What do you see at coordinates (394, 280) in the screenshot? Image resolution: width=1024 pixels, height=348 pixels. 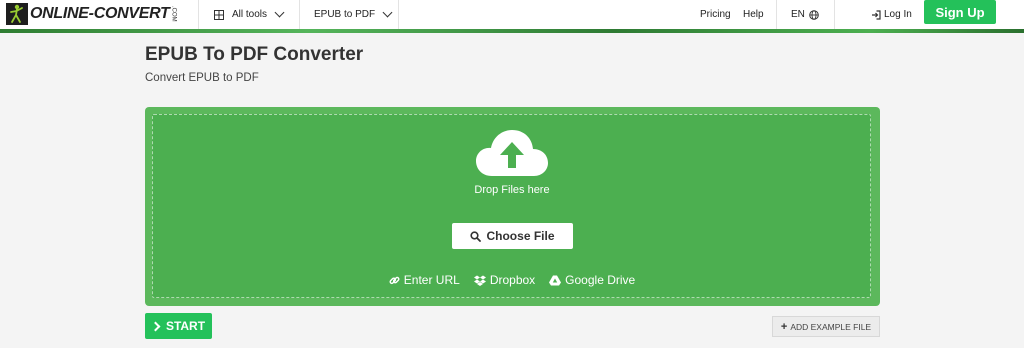 I see `link-icon` at bounding box center [394, 280].